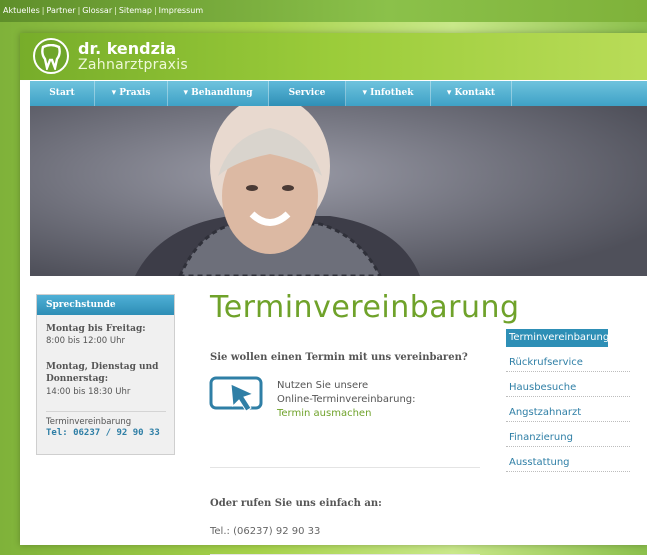 This screenshot has width=647, height=555. I want to click on sprechstunde-title: Sprechstunde, so click(105, 305).